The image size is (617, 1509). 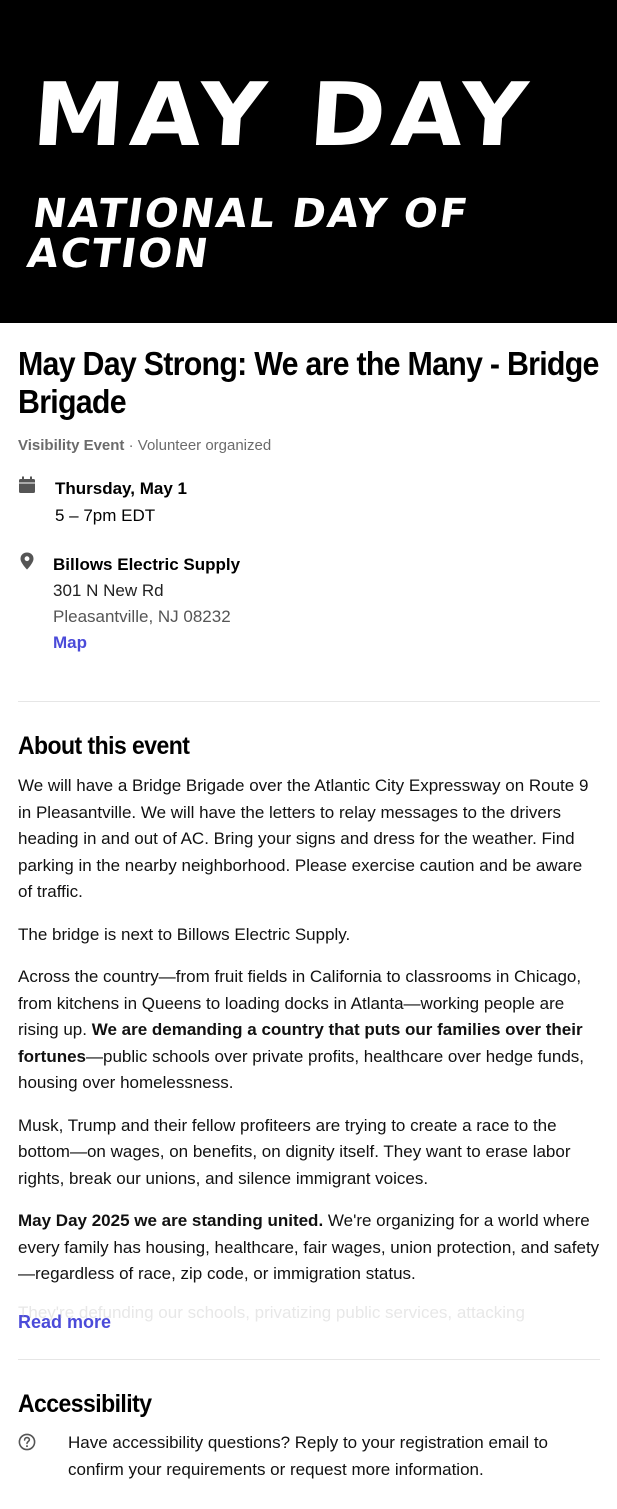 What do you see at coordinates (85, 1403) in the screenshot?
I see `accessibility-heading: Accessibility` at bounding box center [85, 1403].